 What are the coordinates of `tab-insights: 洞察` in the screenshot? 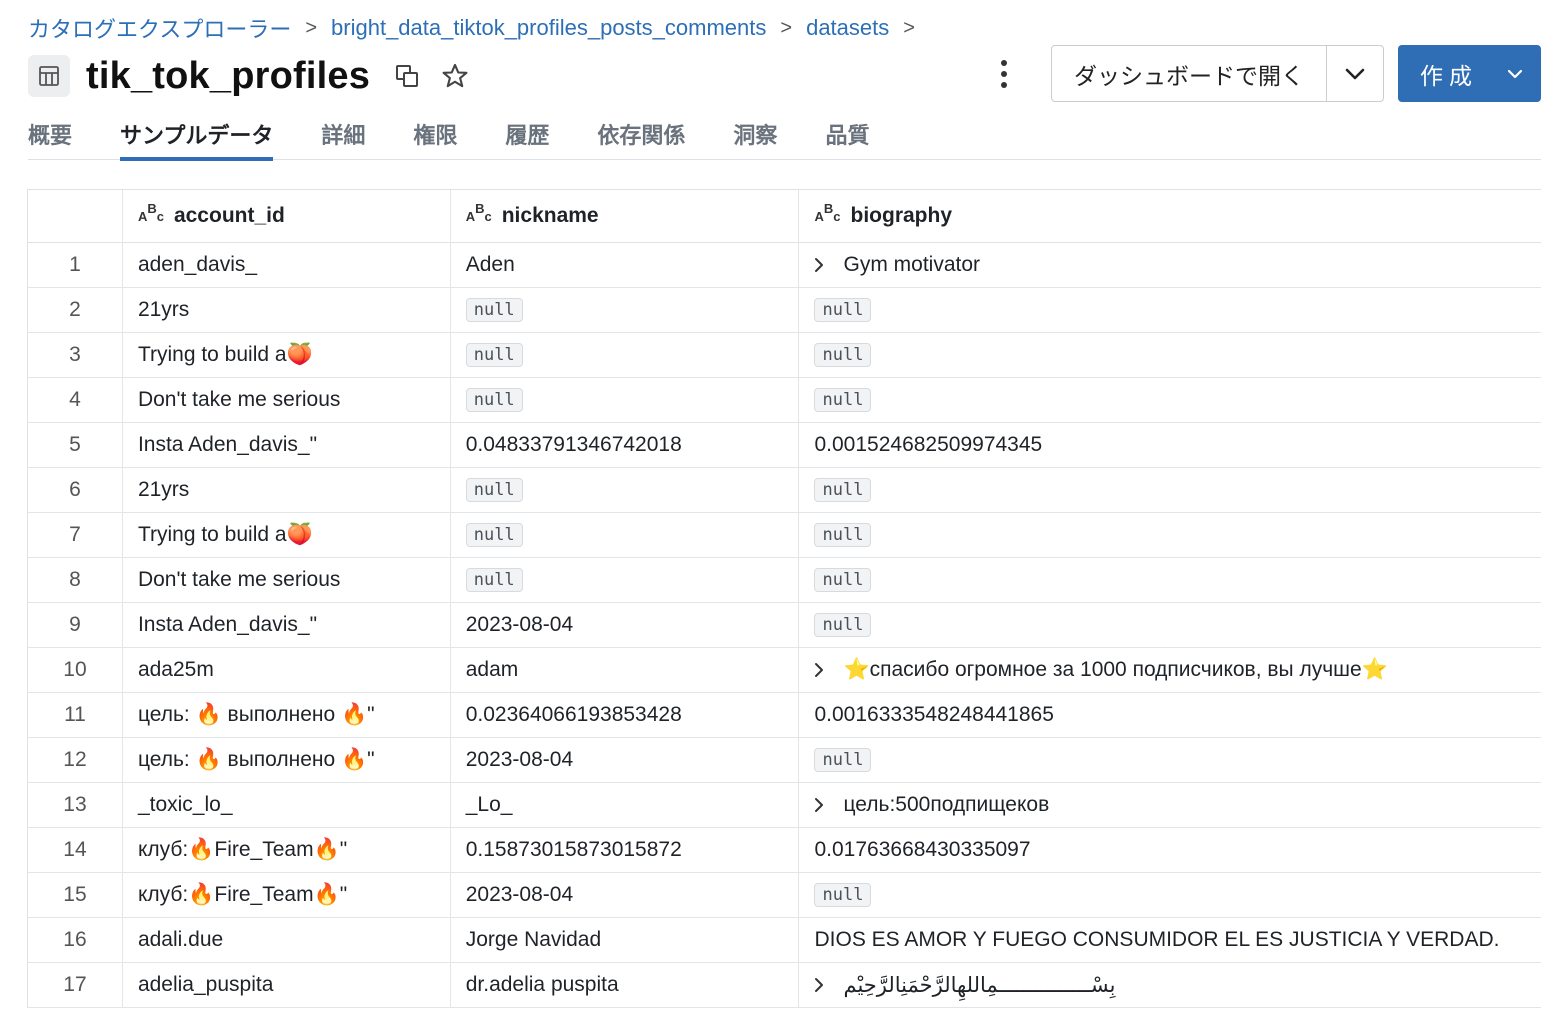 It's located at (755, 136).